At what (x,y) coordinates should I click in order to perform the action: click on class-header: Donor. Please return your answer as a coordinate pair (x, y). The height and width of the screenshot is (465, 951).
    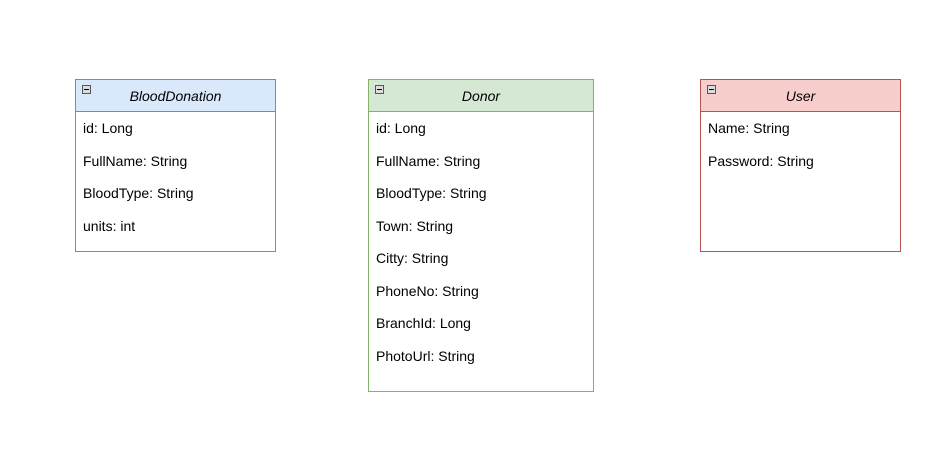
    Looking at the image, I should click on (481, 96).